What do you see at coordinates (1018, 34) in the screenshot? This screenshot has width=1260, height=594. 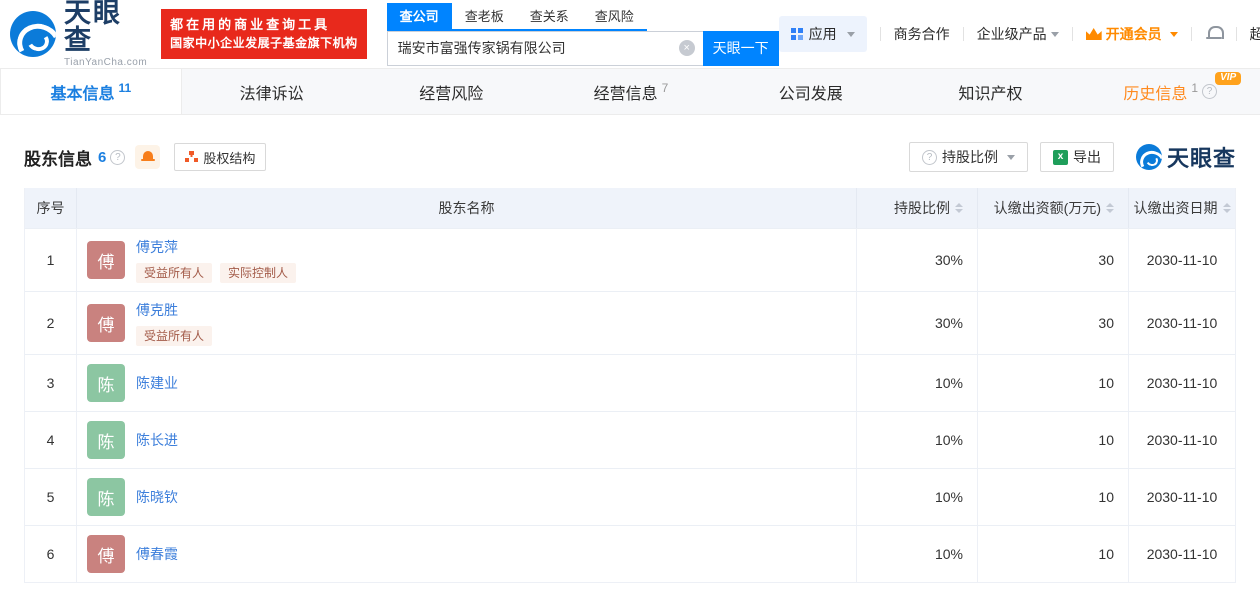 I see `nav-enterprise-products: 企业级产品` at bounding box center [1018, 34].